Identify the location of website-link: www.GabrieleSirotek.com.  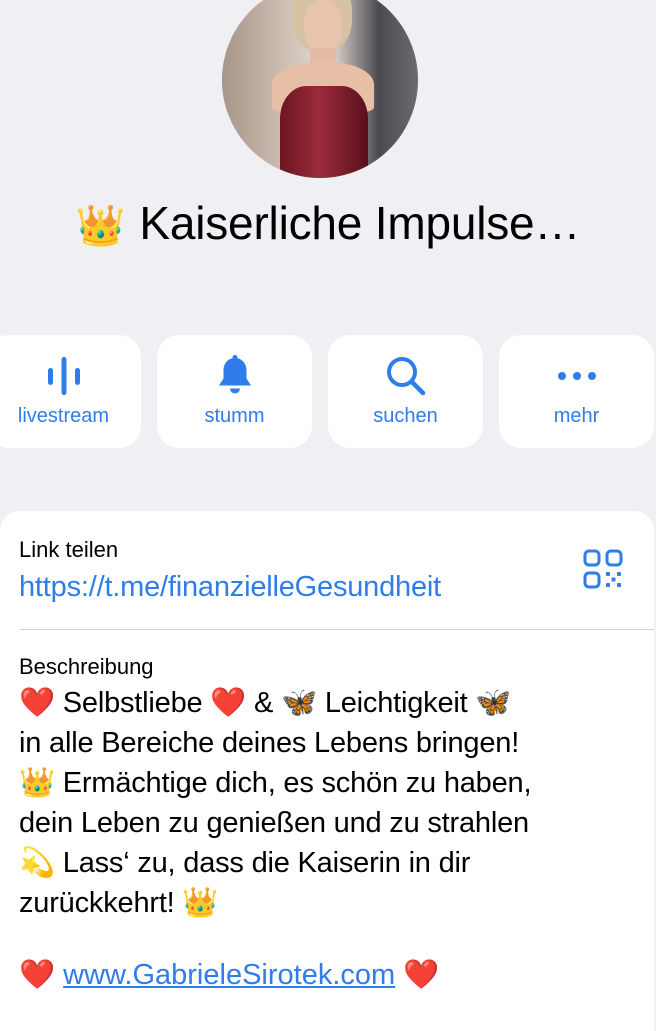
(229, 975).